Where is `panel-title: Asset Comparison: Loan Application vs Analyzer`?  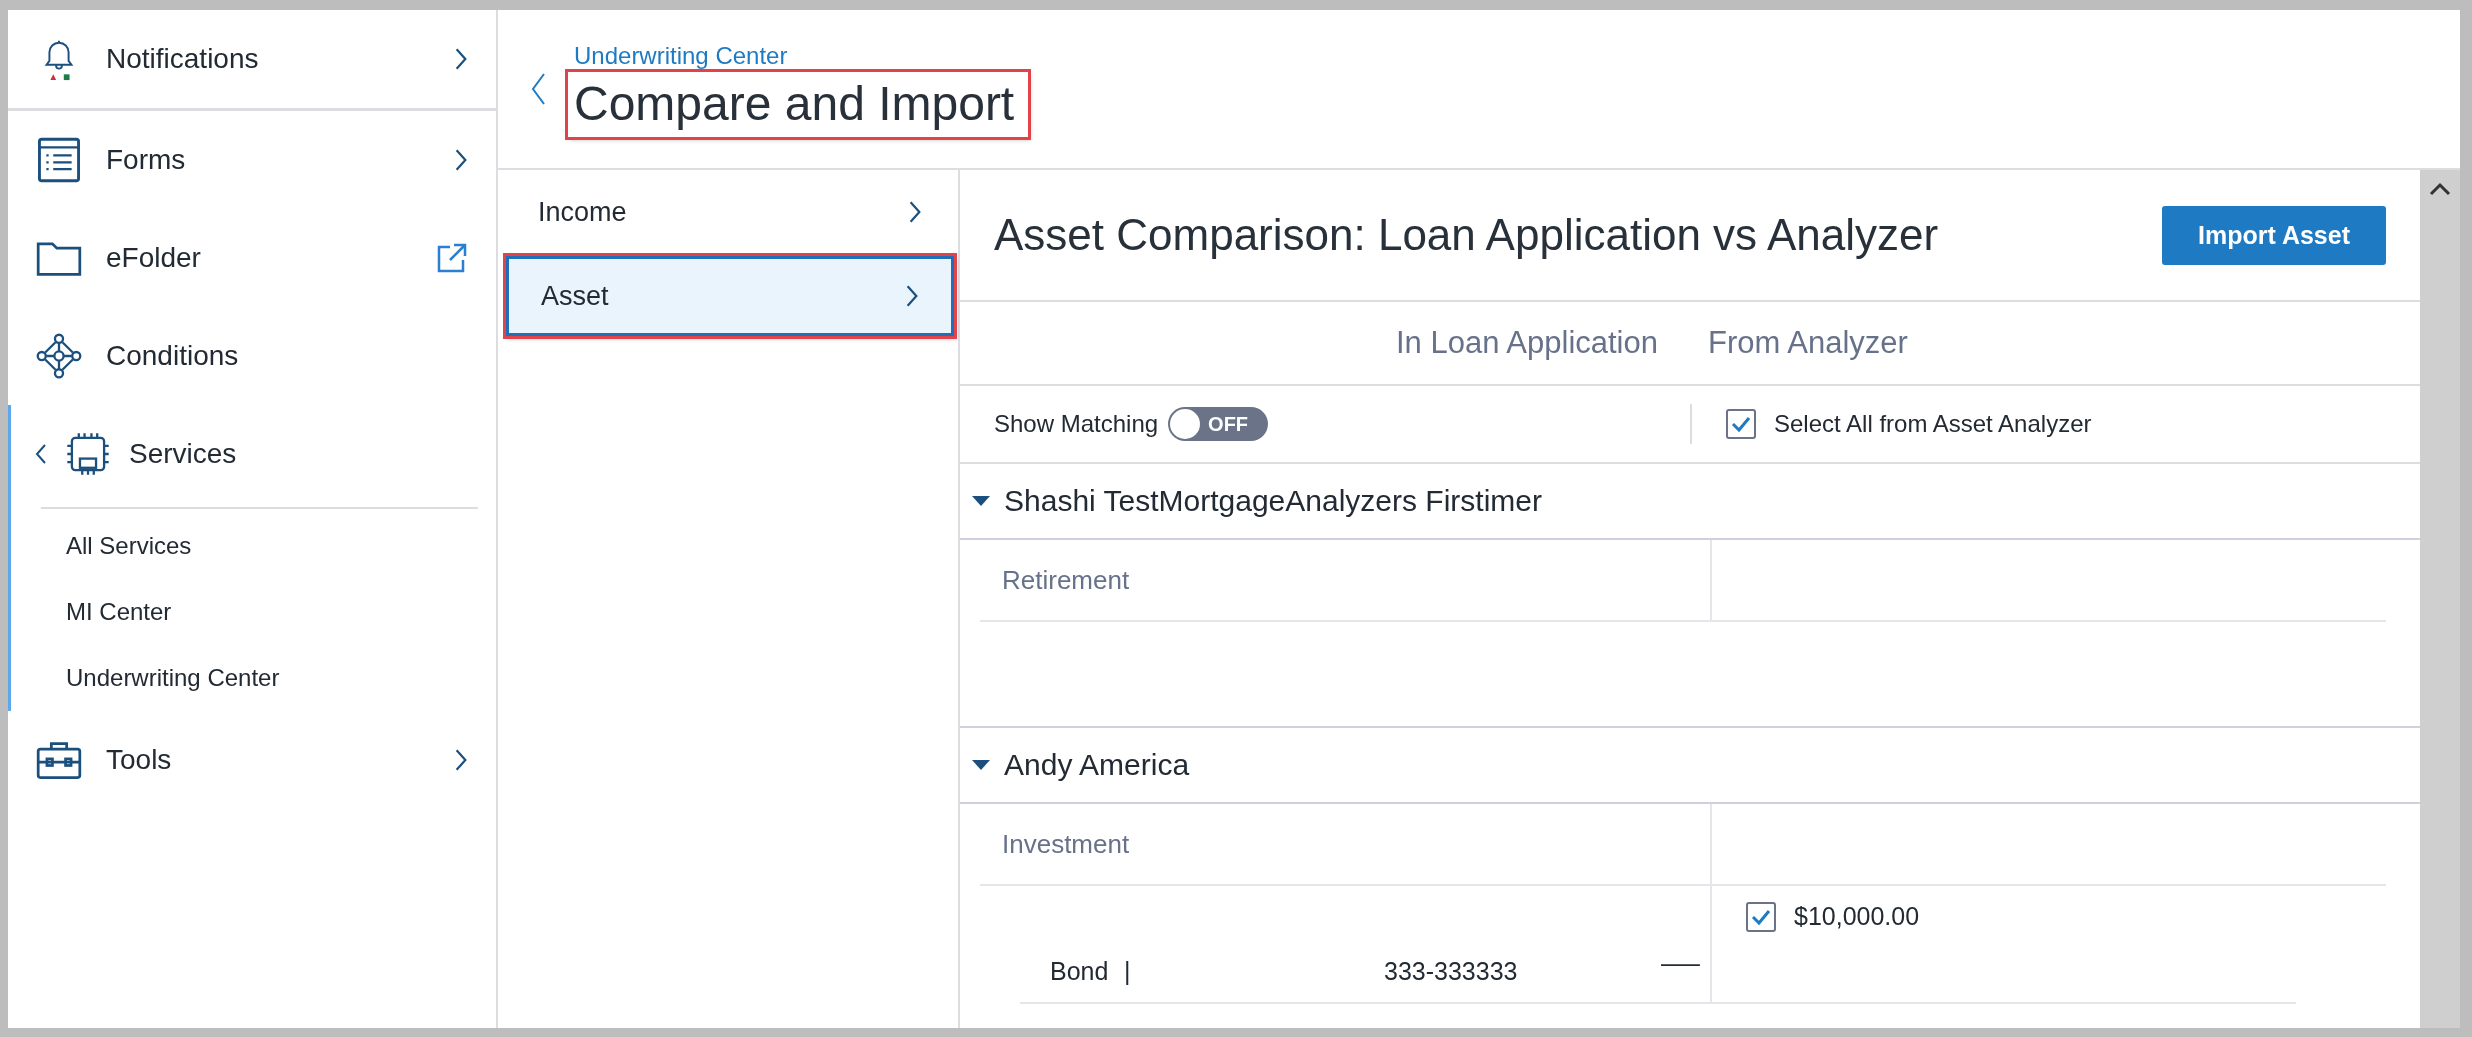 panel-title: Asset Comparison: Loan Application vs Analyzer is located at coordinates (1466, 235).